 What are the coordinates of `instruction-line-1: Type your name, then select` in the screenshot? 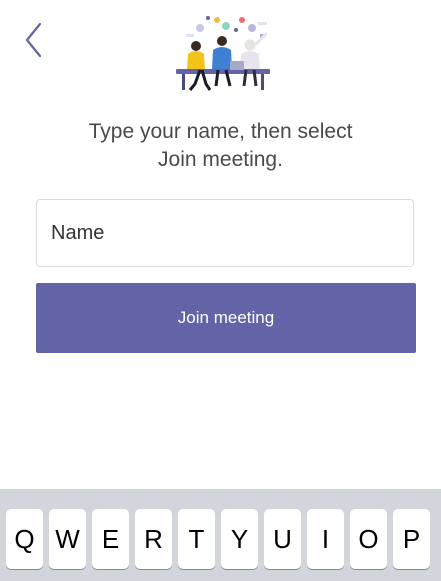 It's located at (220, 131).